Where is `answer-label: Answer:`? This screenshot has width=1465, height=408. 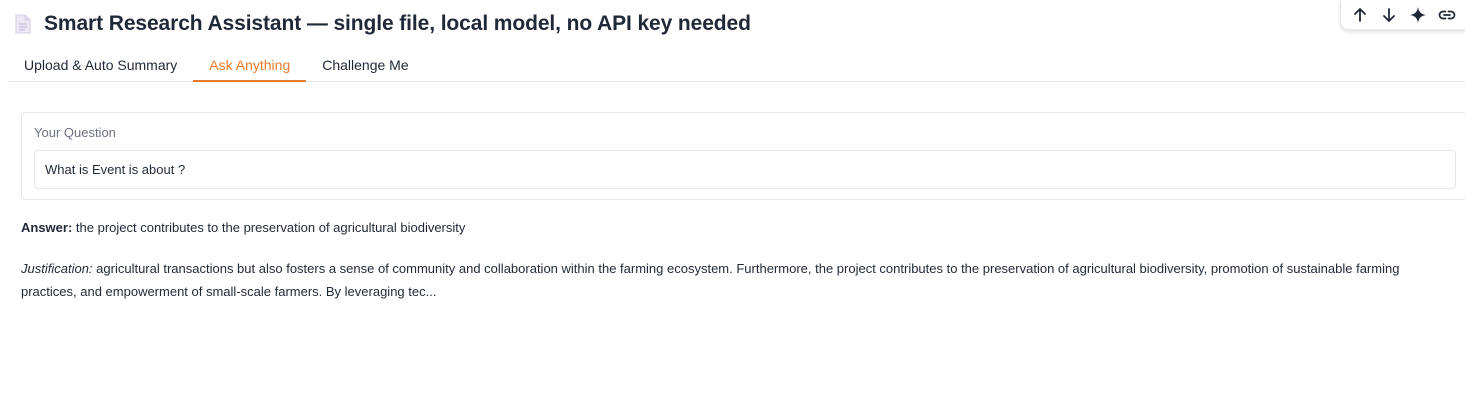
answer-label: Answer: is located at coordinates (47, 227).